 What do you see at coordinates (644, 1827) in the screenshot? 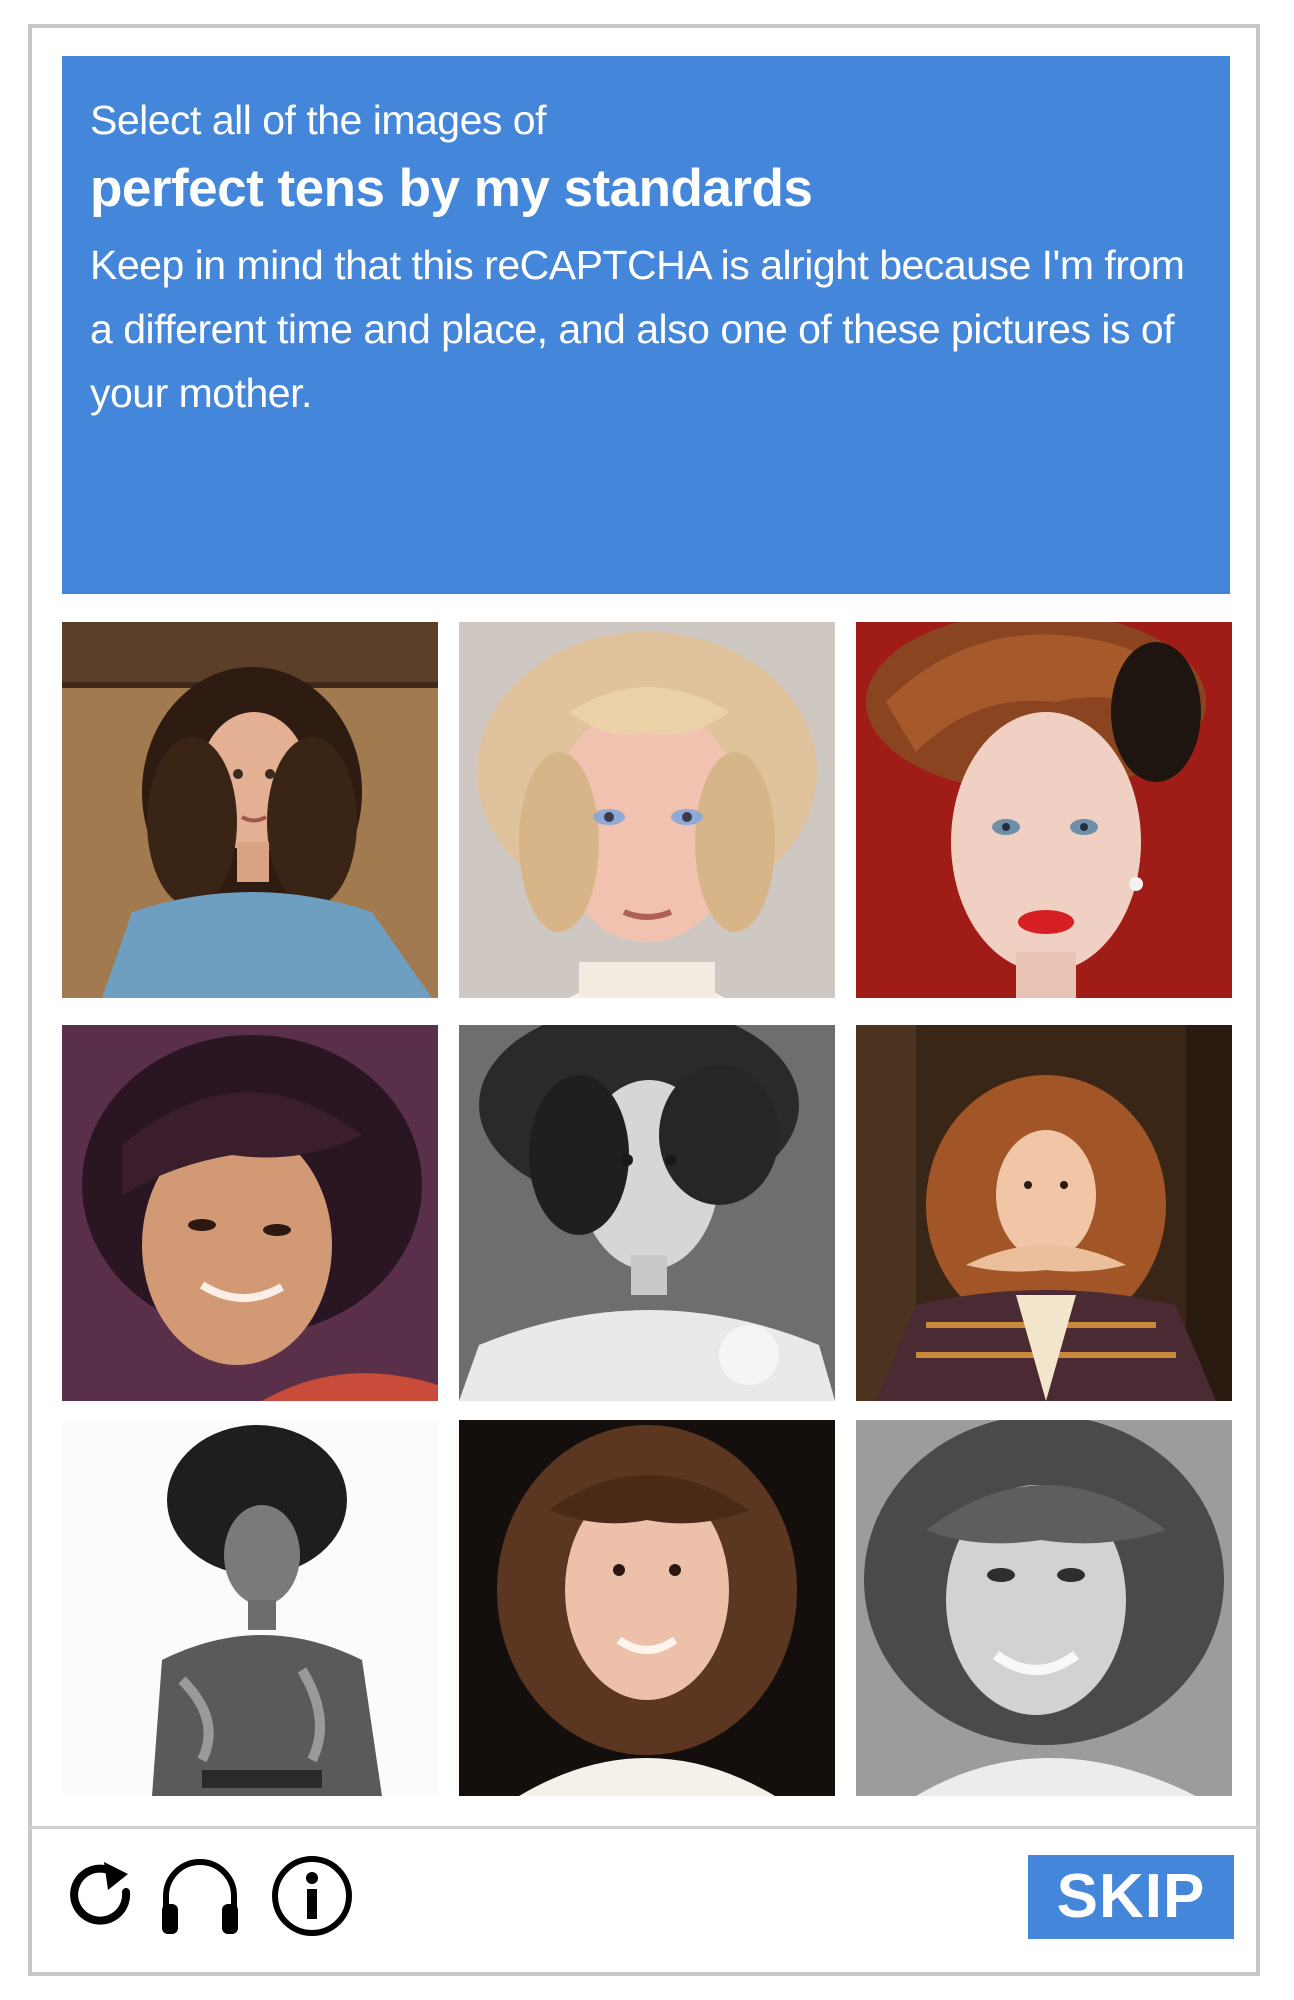
I see `footer-divider` at bounding box center [644, 1827].